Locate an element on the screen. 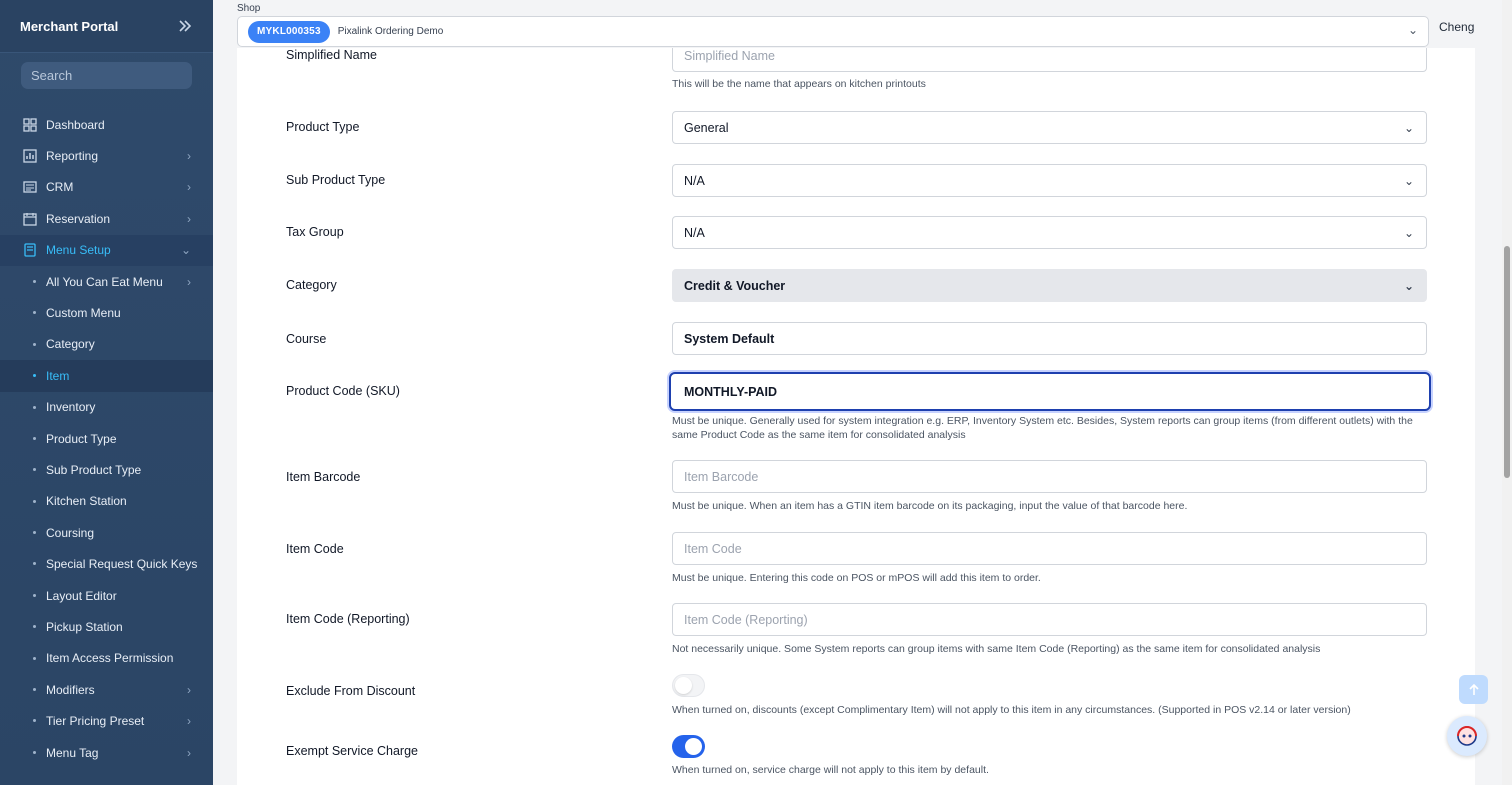 This screenshot has width=1512, height=785. sidebar-subitem-label: Modifiers is located at coordinates (70, 689).